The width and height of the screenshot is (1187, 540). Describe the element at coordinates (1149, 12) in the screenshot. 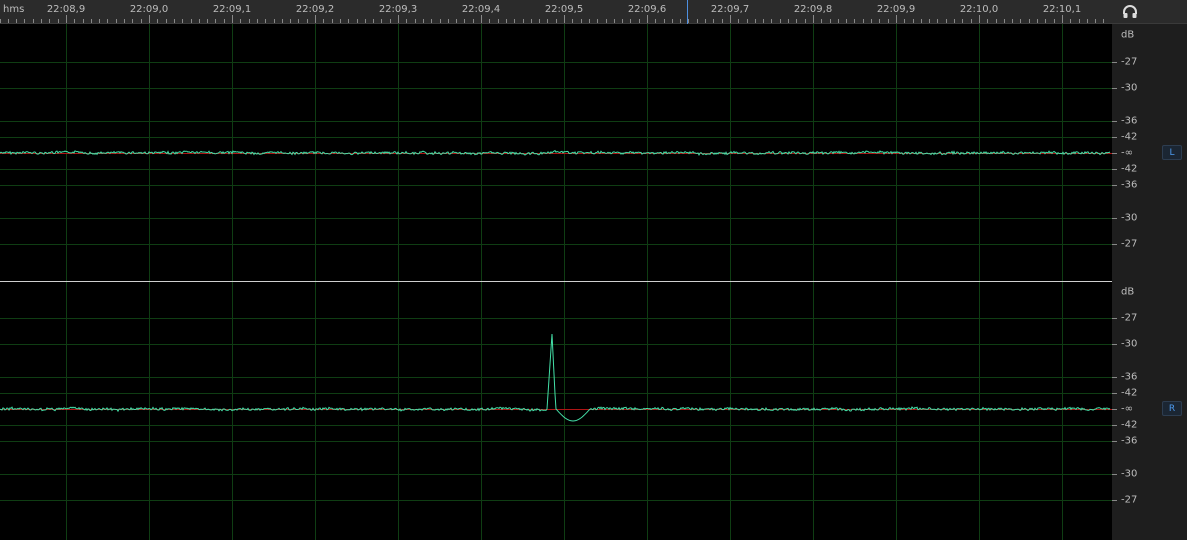

I see `ruler-corner` at that location.